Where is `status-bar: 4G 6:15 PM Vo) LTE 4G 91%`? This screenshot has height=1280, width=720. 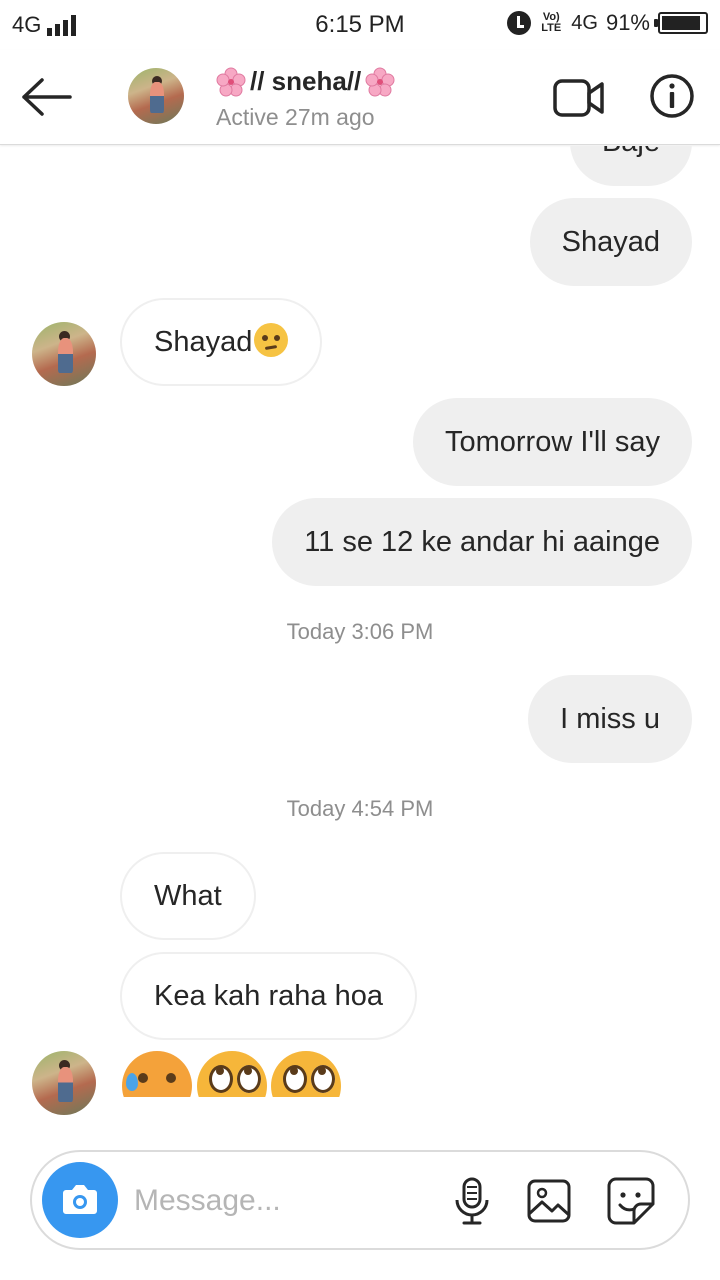
status-bar: 4G 6:15 PM Vo) LTE 4G 91% is located at coordinates (360, 25).